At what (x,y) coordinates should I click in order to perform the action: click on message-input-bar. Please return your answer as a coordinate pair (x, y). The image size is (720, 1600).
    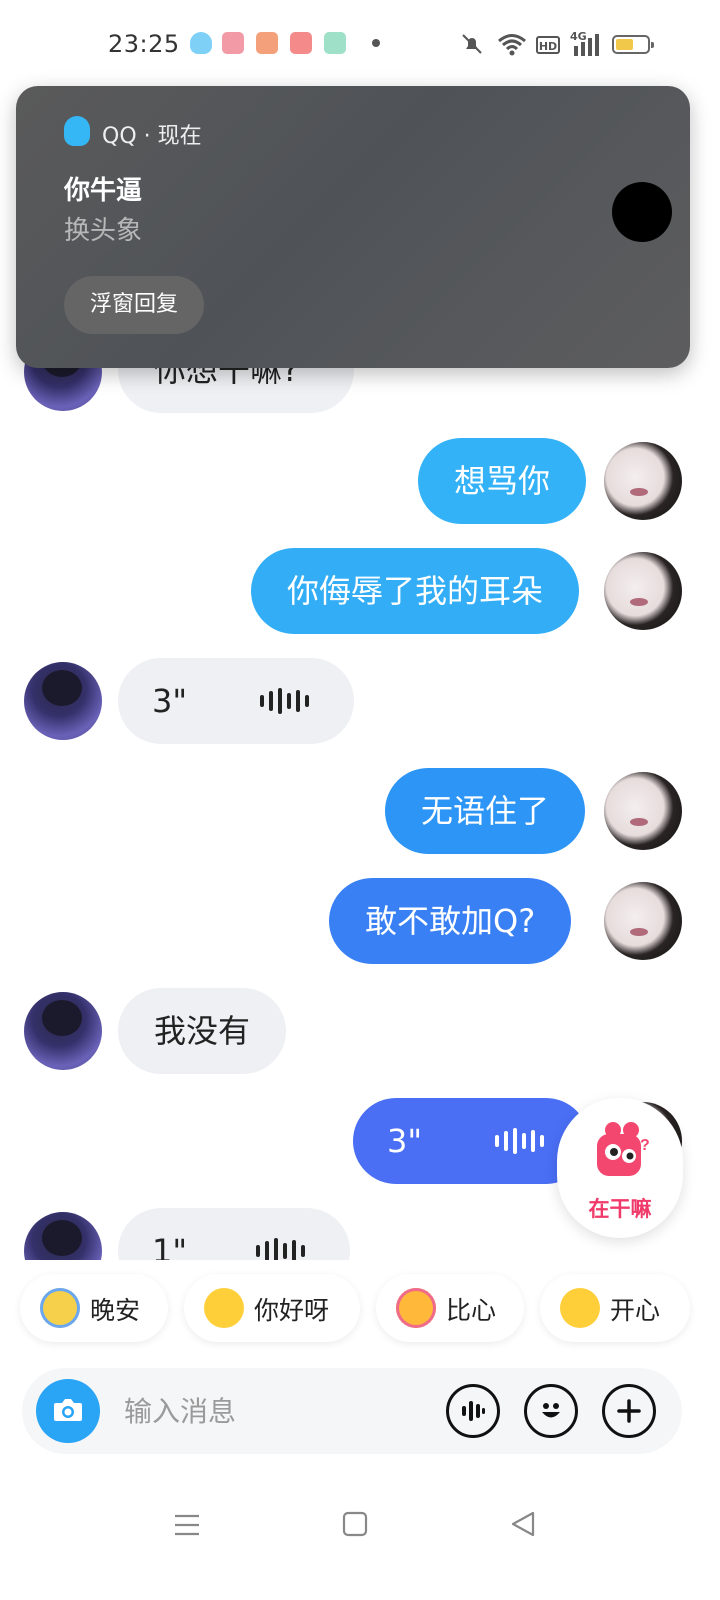
    Looking at the image, I should click on (352, 1411).